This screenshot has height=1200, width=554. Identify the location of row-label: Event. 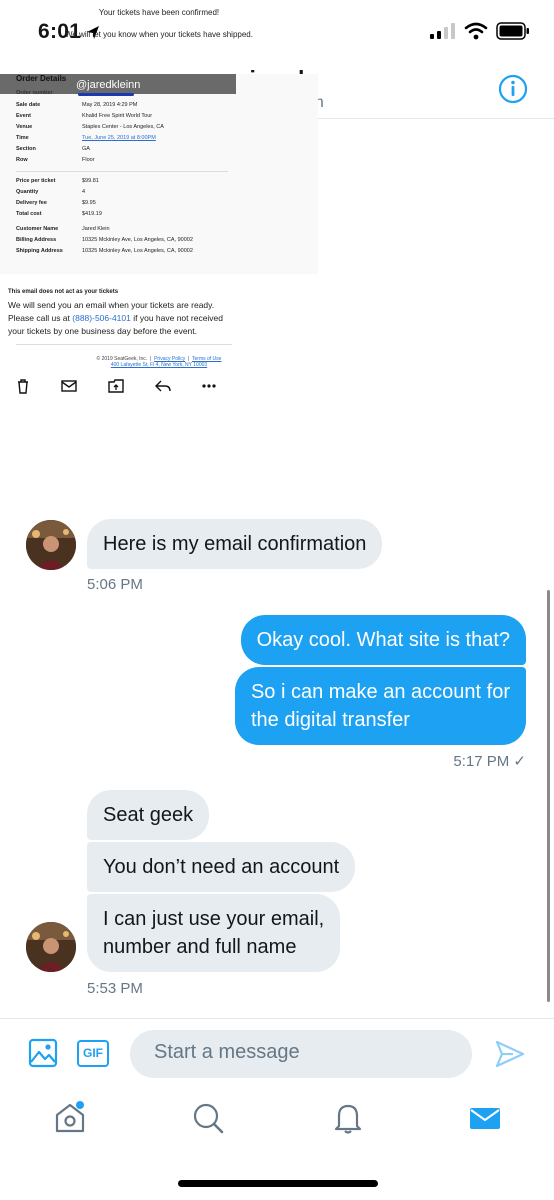
(23, 116).